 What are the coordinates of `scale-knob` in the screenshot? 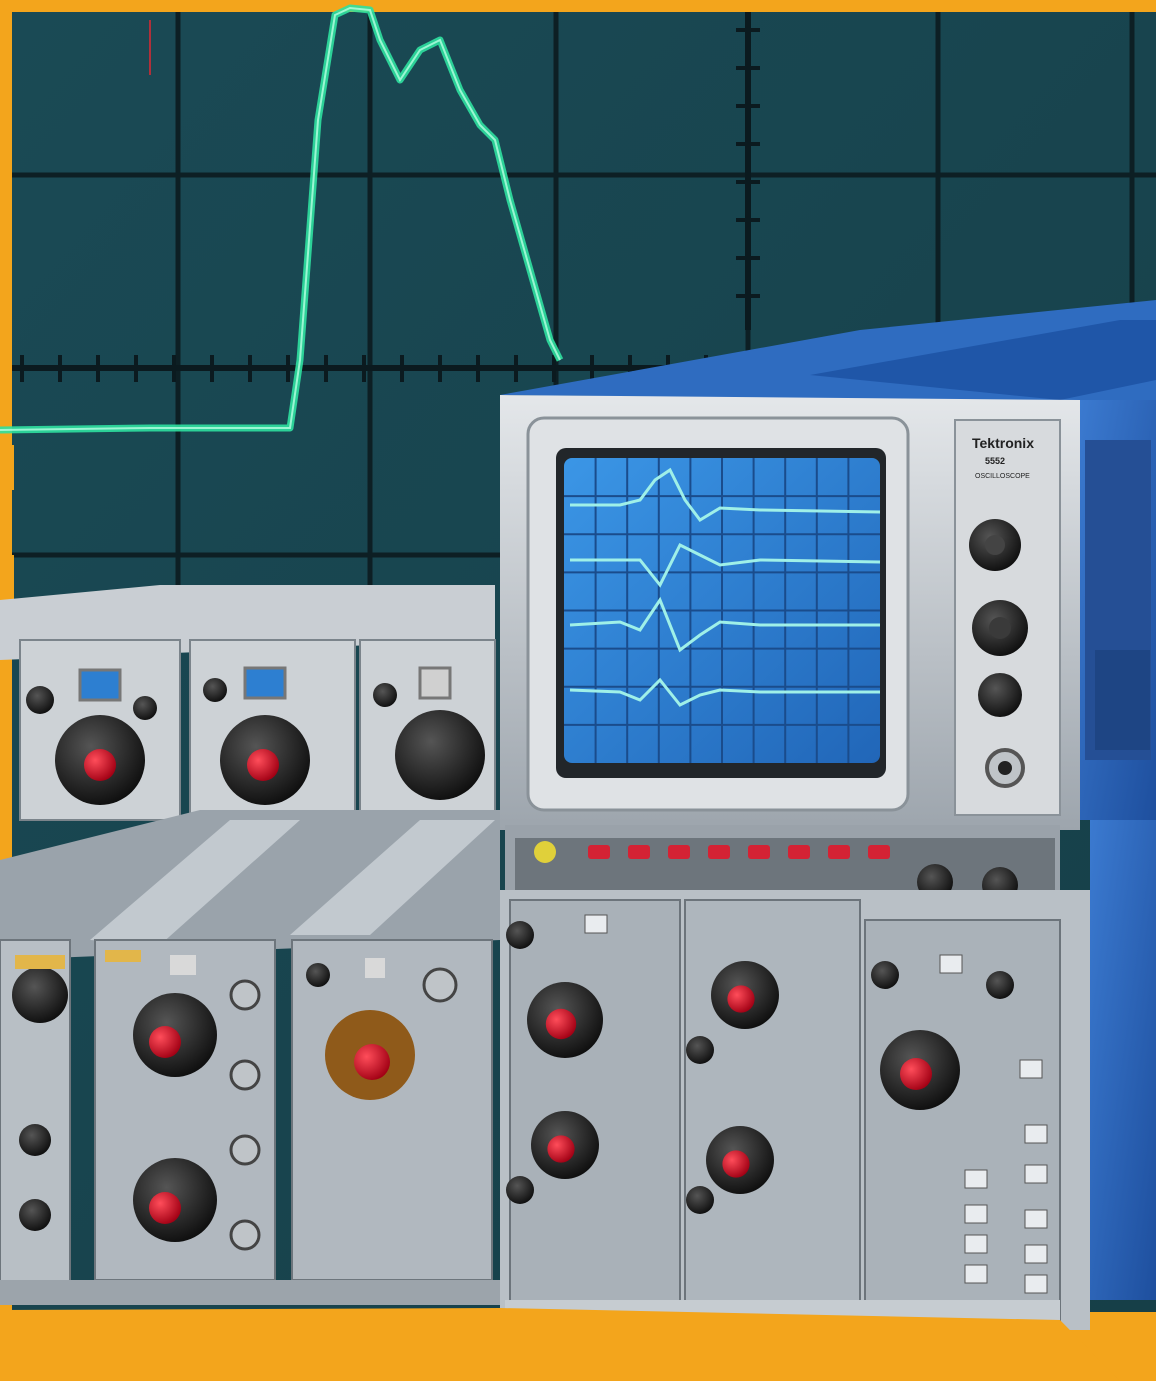 It's located at (1000, 695).